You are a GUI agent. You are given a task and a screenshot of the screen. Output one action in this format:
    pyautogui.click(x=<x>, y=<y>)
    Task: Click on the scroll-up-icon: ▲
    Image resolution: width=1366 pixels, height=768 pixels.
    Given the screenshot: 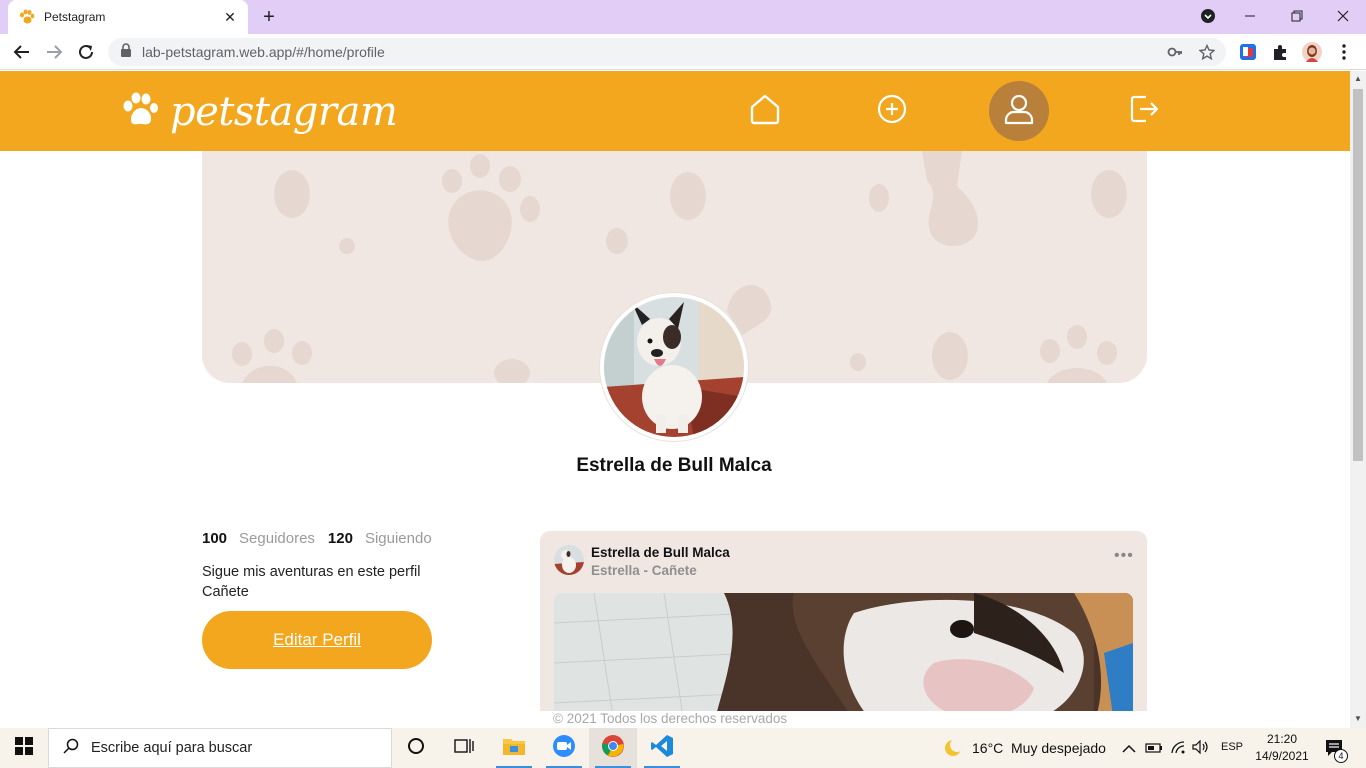 What is the action you would take?
    pyautogui.click(x=1358, y=79)
    